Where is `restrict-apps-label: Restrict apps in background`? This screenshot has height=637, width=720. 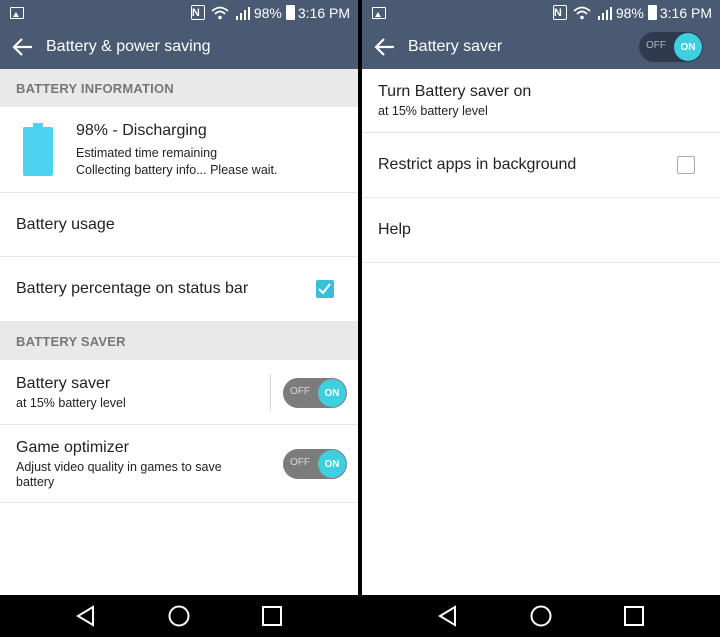 restrict-apps-label: Restrict apps in background is located at coordinates (477, 164).